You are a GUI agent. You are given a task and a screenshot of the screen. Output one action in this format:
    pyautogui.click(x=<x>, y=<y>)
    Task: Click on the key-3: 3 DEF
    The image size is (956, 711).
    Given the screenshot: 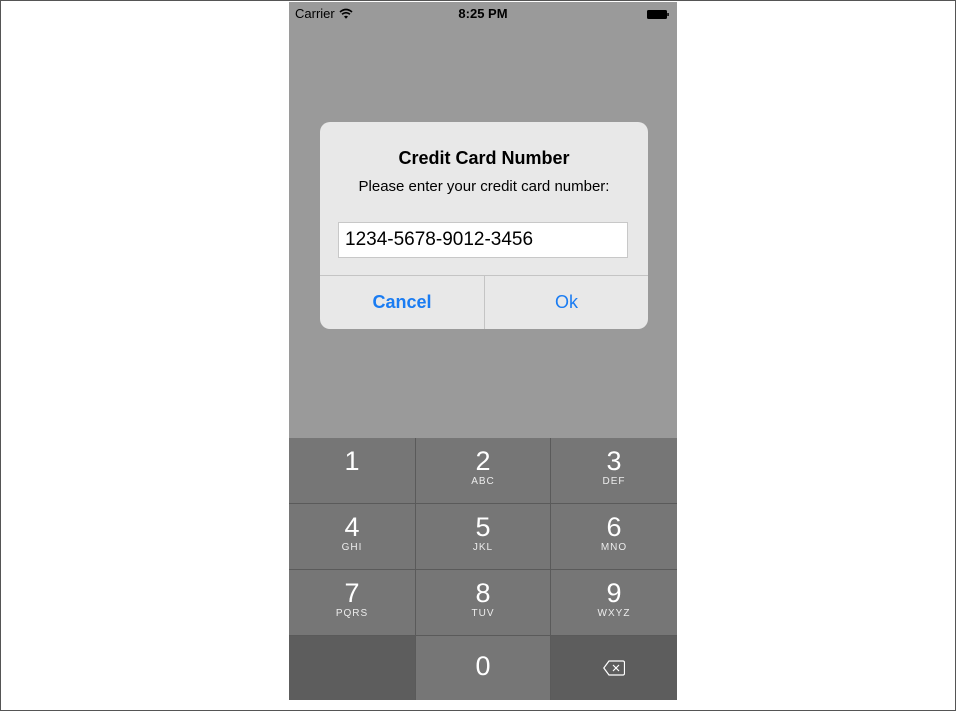 What is the action you would take?
    pyautogui.click(x=614, y=470)
    